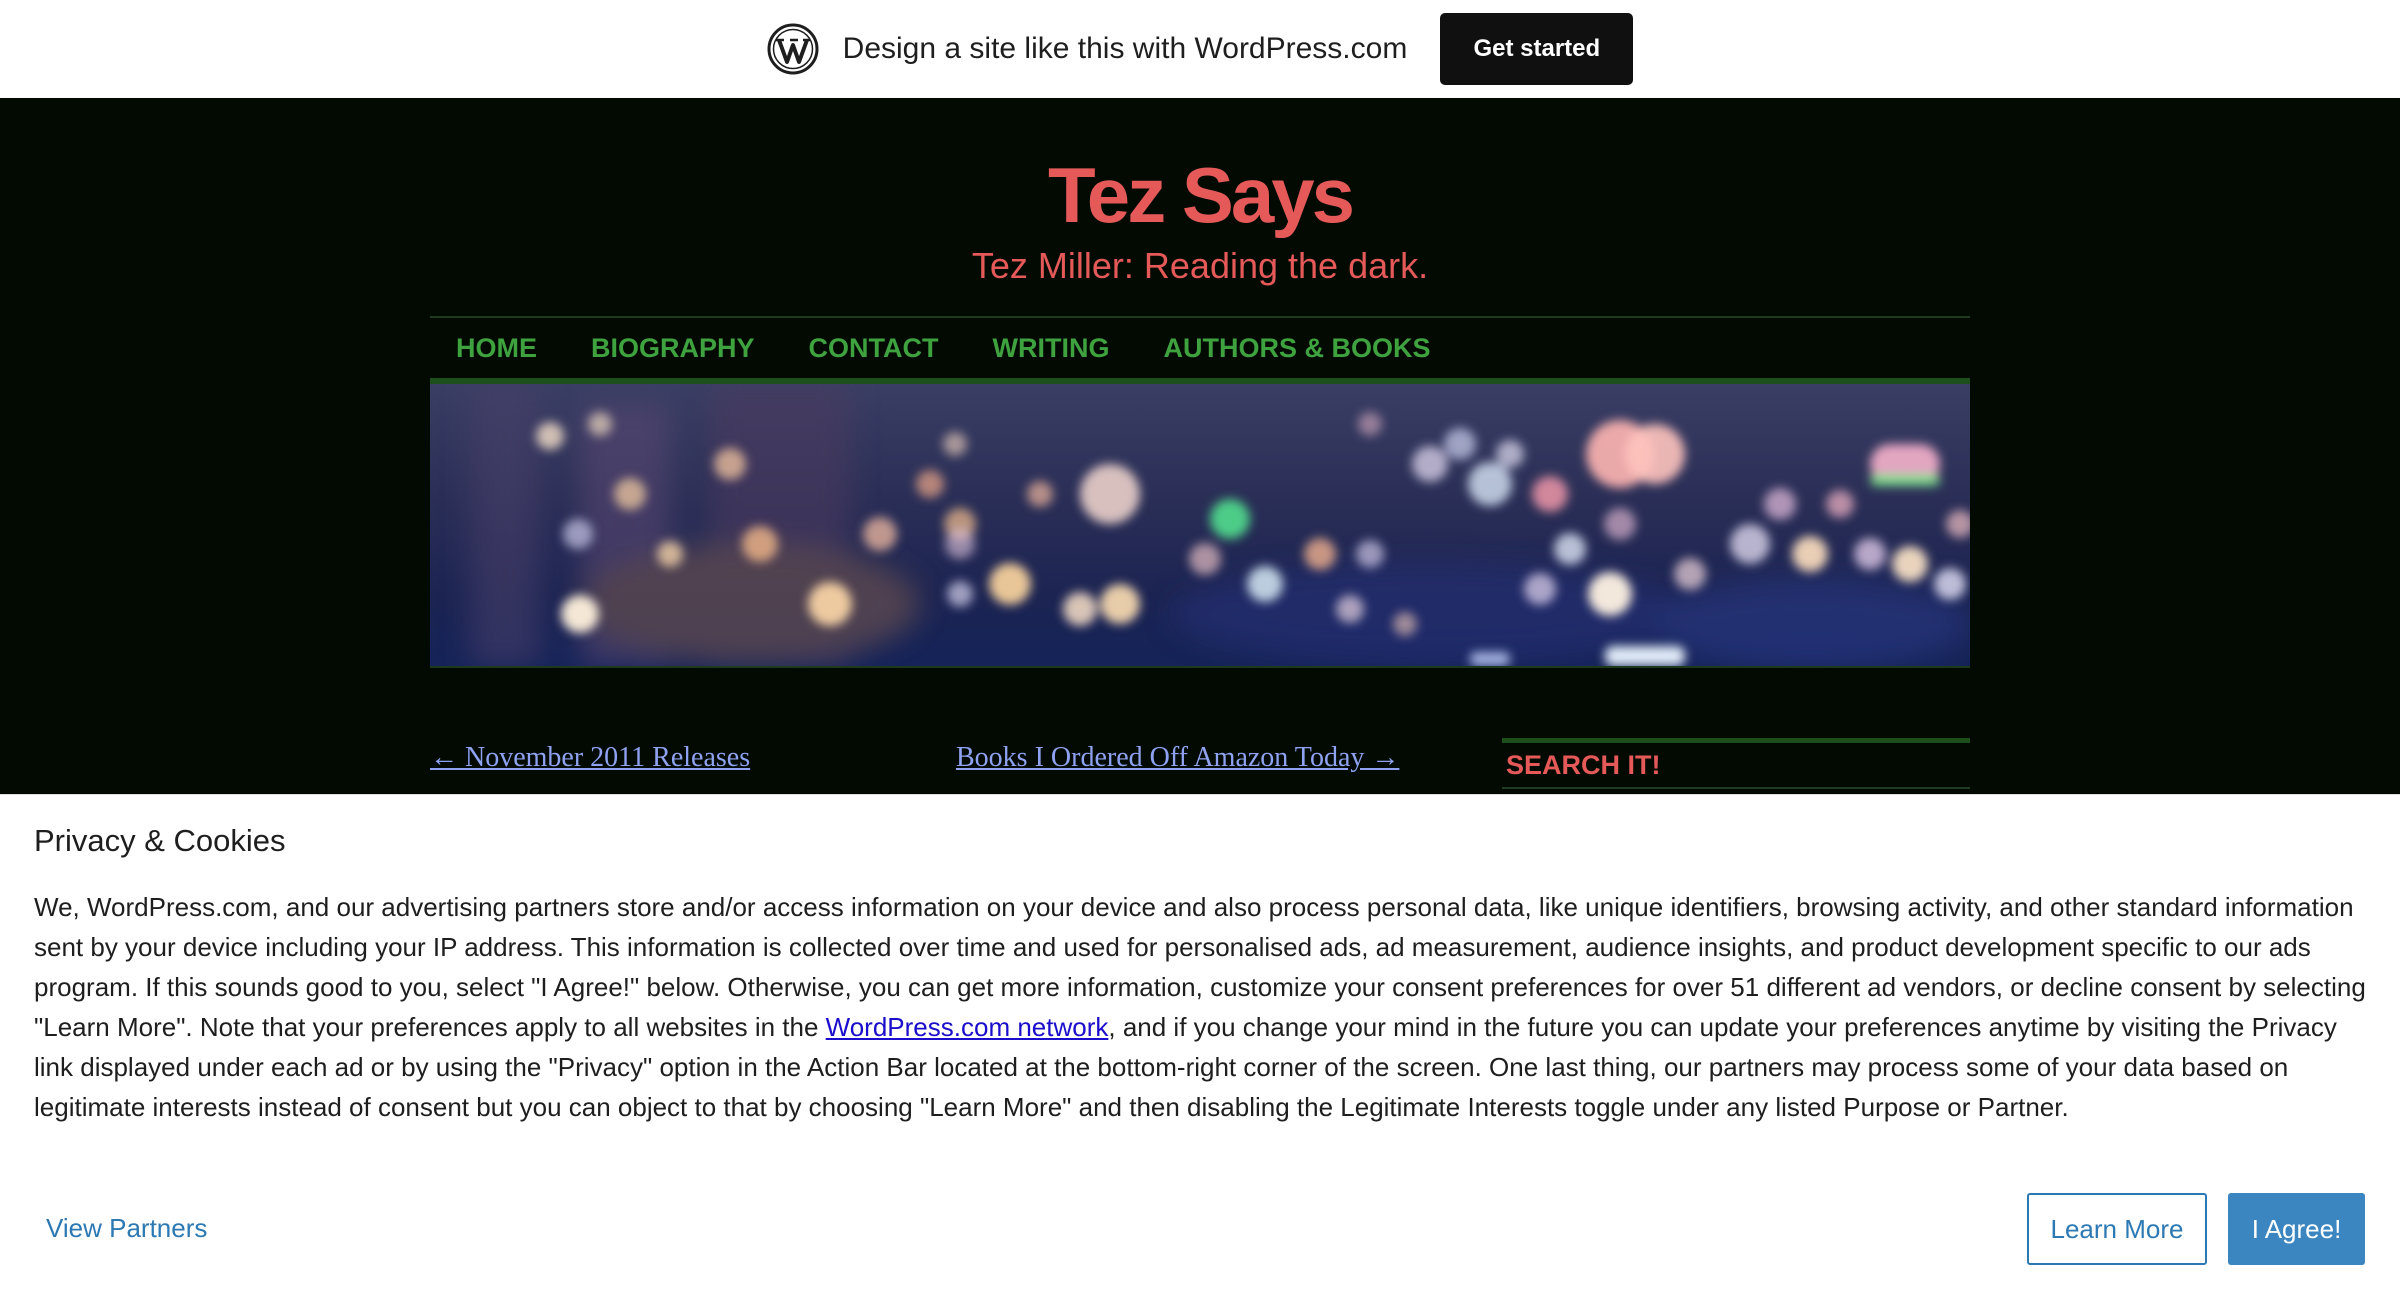 The height and width of the screenshot is (1298, 2400). I want to click on previous-post-link: ← November 2011 Releases, so click(590, 758).